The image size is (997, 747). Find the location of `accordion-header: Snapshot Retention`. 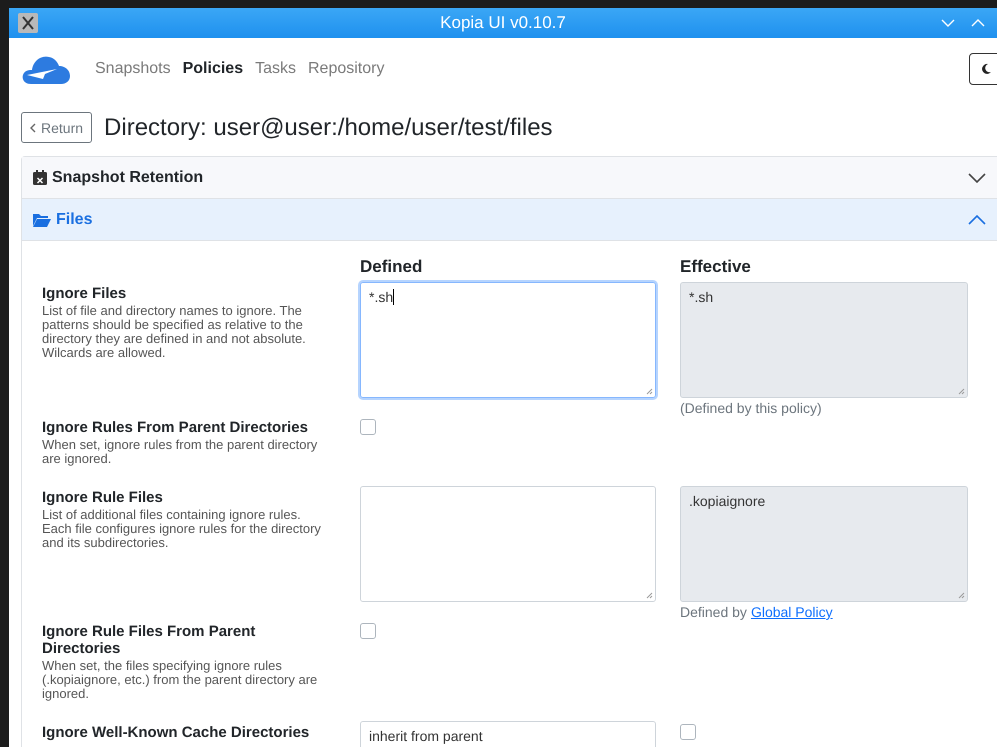

accordion-header: Snapshot Retention is located at coordinates (509, 178).